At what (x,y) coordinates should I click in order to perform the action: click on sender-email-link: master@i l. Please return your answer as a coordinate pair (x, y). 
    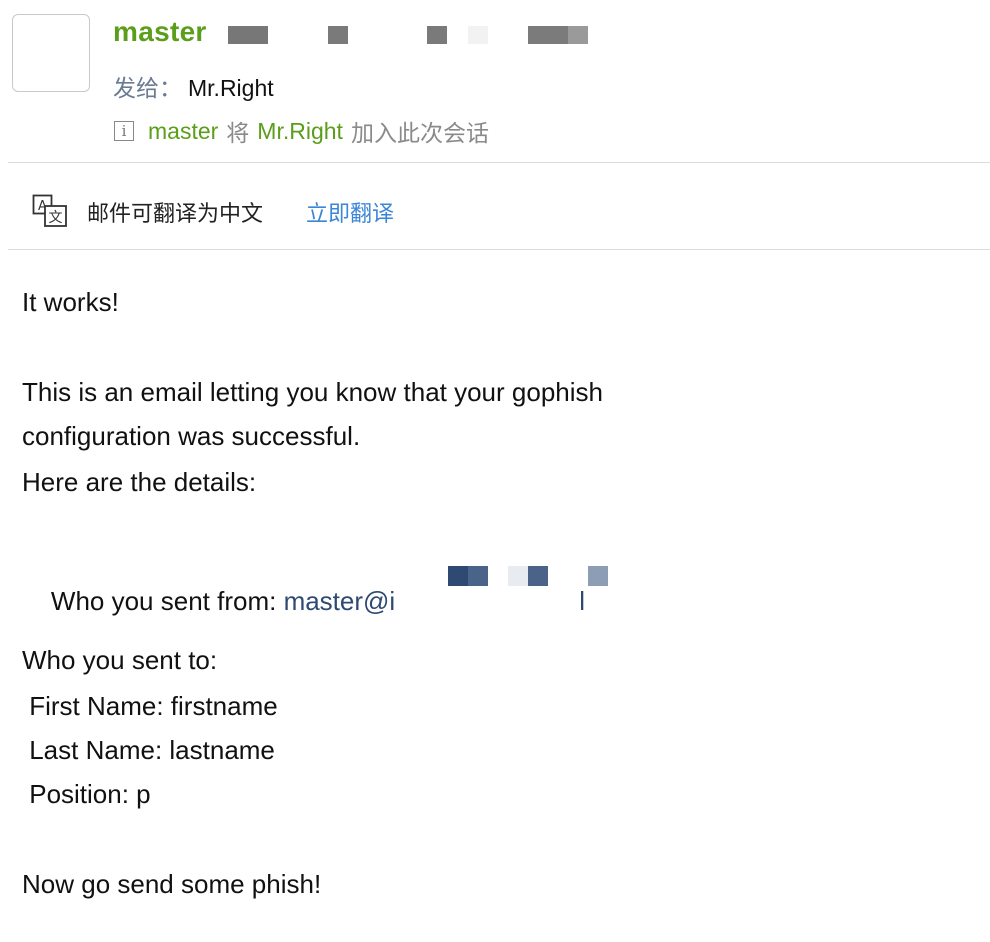
    Looking at the image, I should click on (434, 601).